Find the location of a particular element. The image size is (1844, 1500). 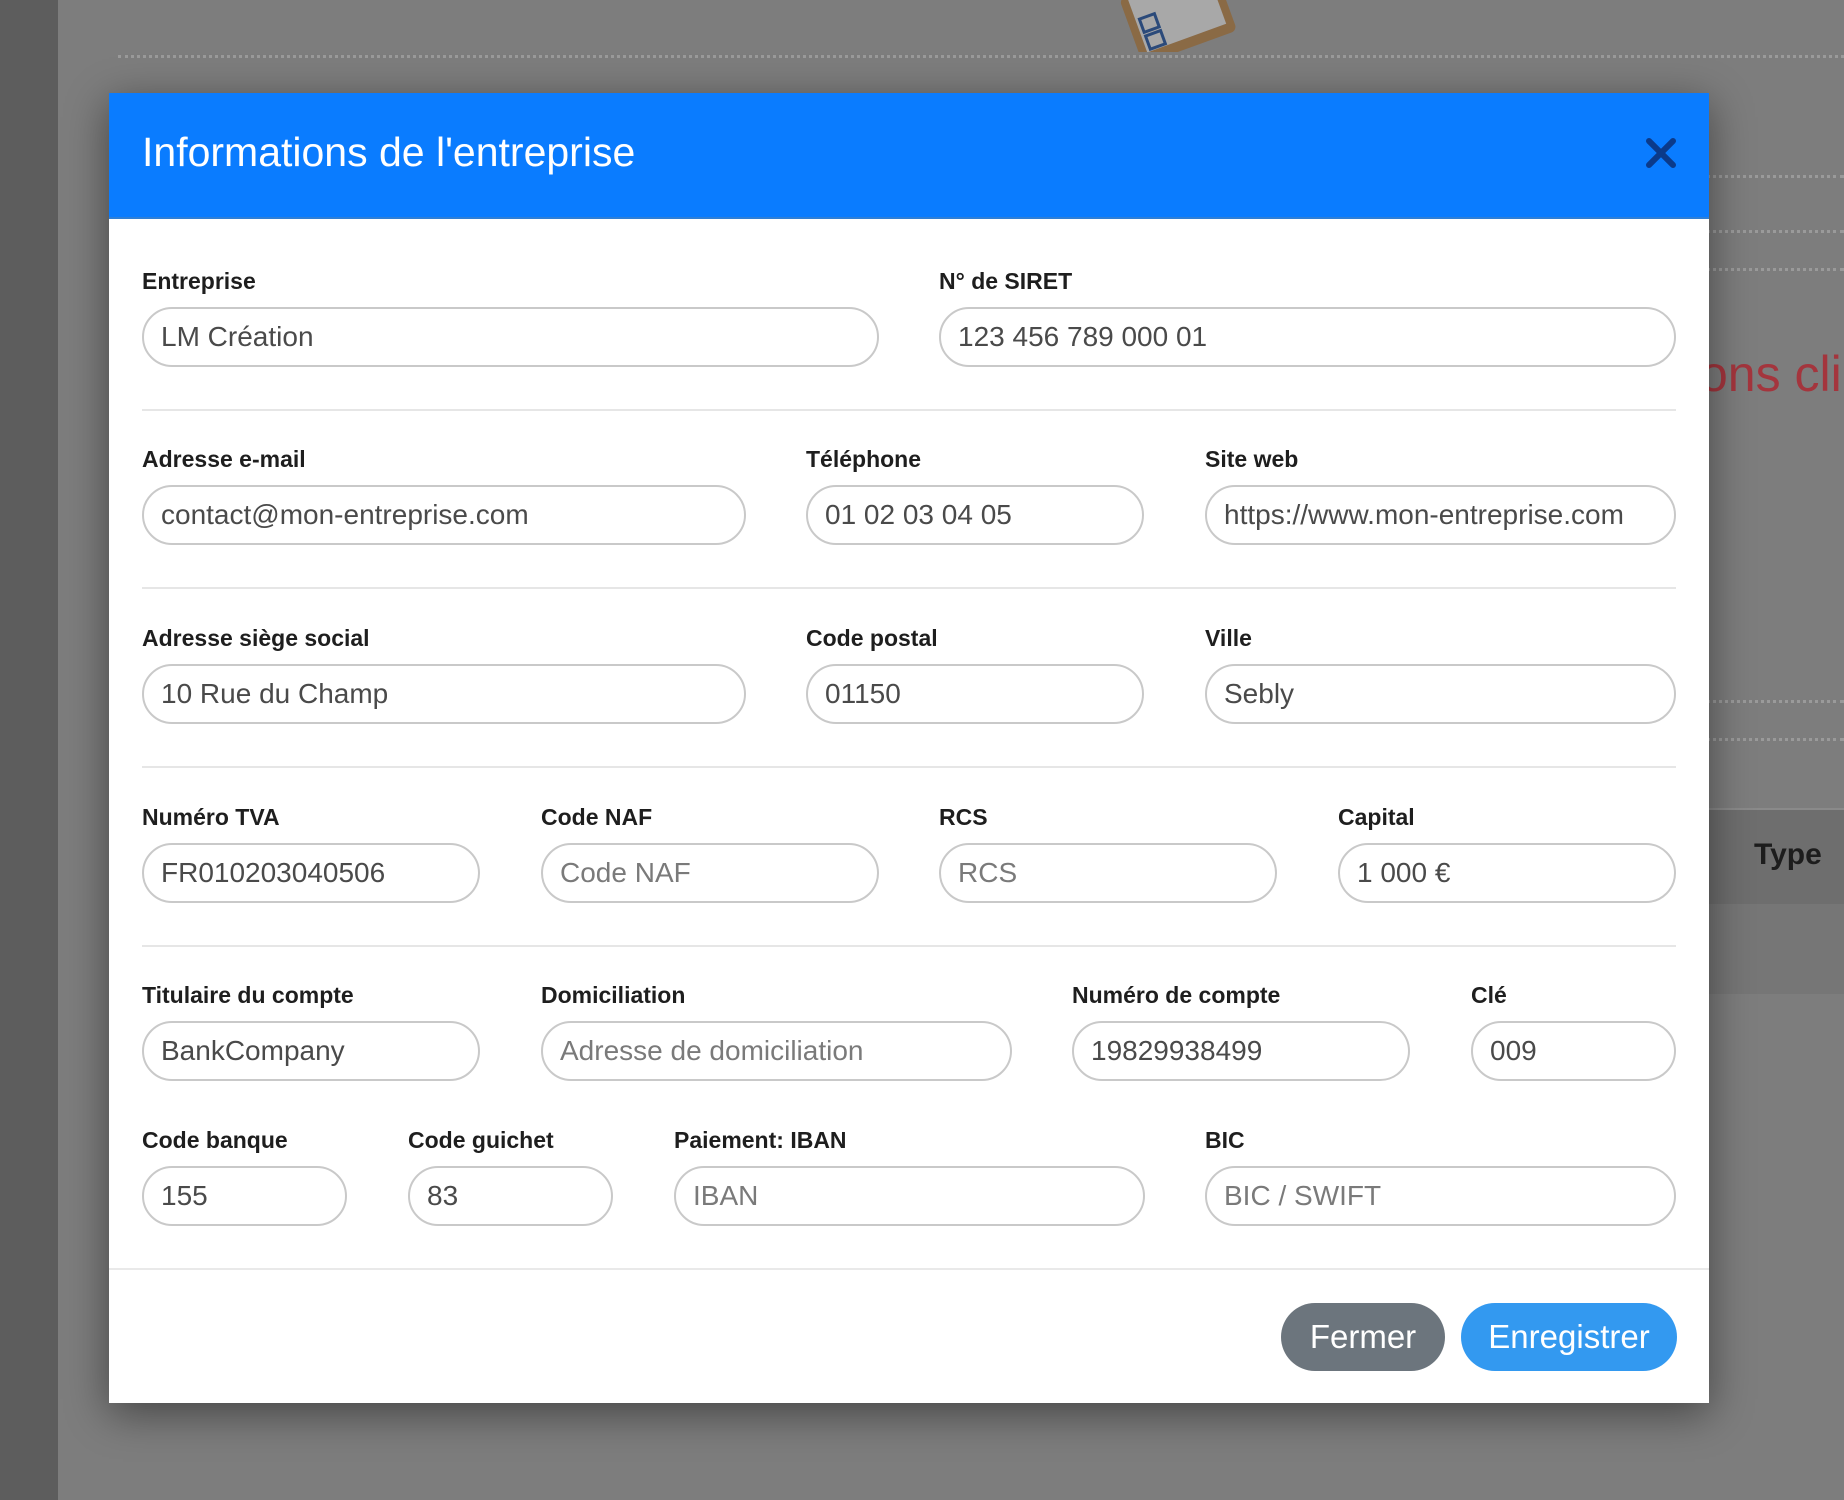

close-button: Fermer is located at coordinates (1363, 1337).